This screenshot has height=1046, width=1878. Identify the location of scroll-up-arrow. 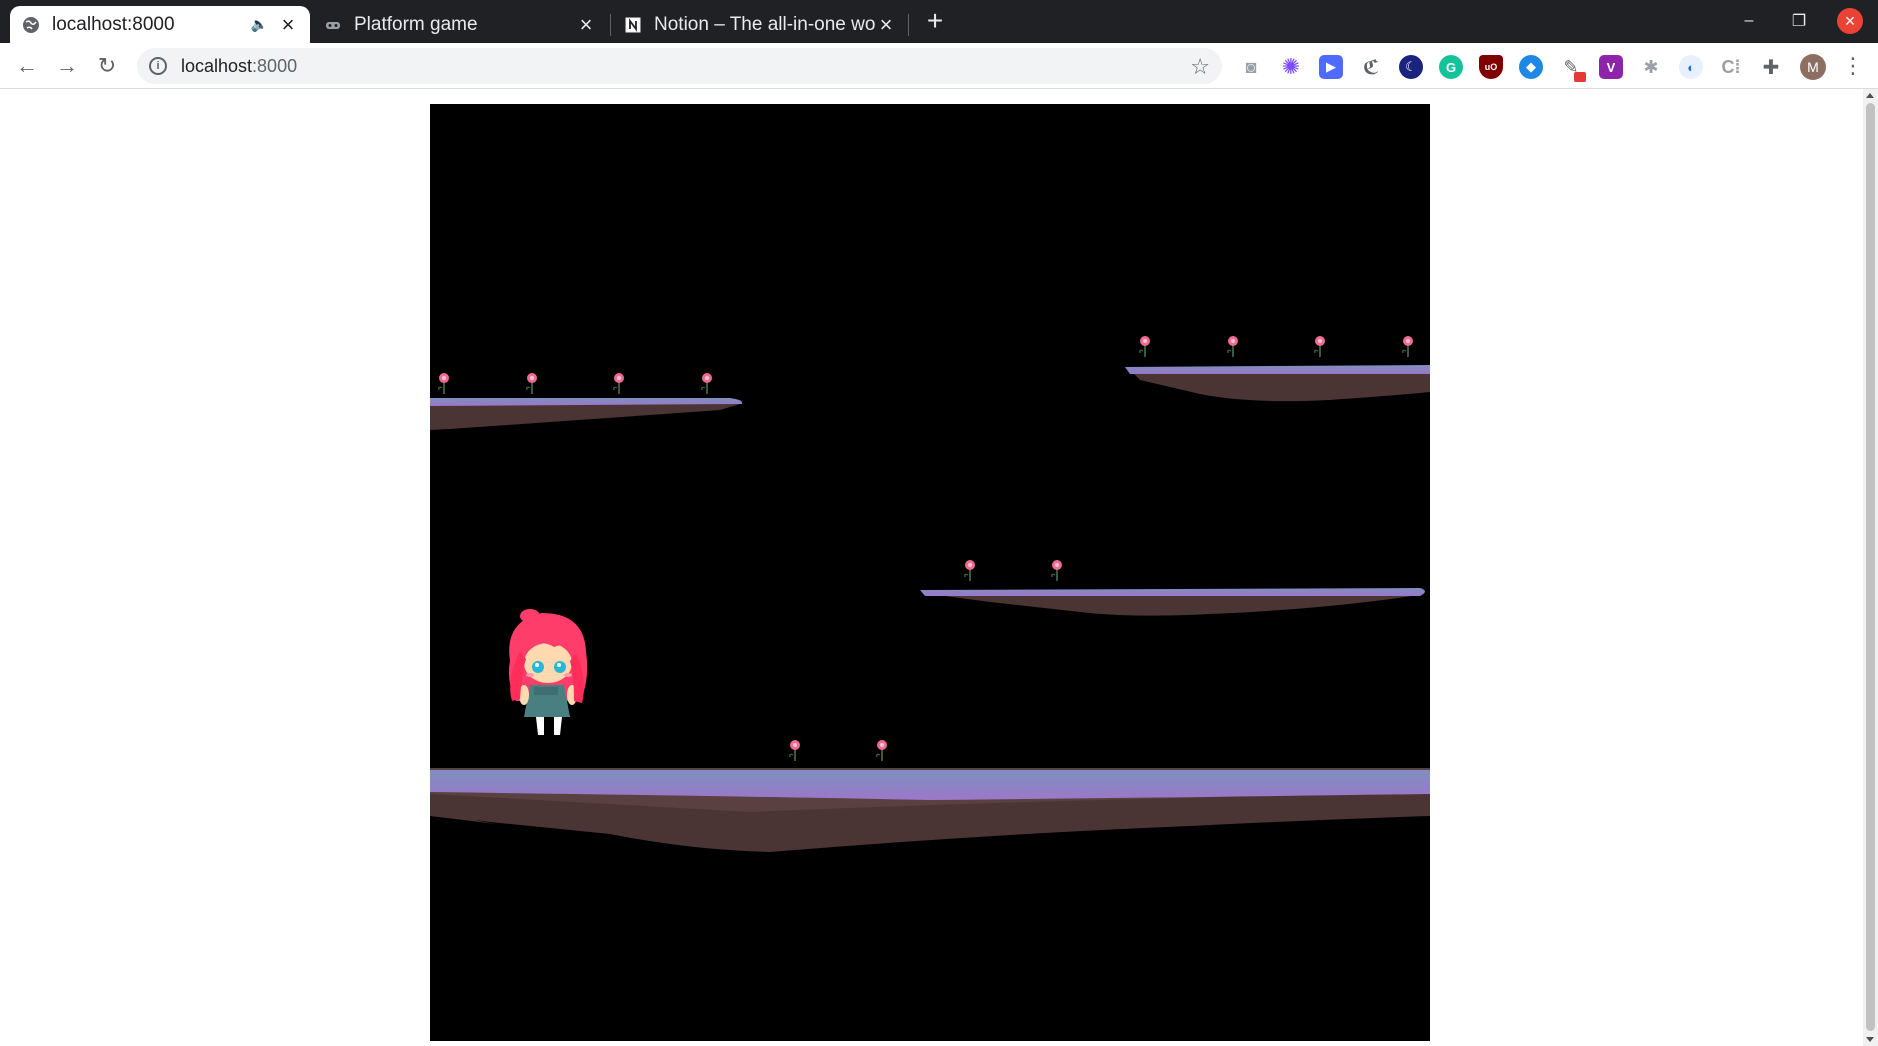
(1870, 95).